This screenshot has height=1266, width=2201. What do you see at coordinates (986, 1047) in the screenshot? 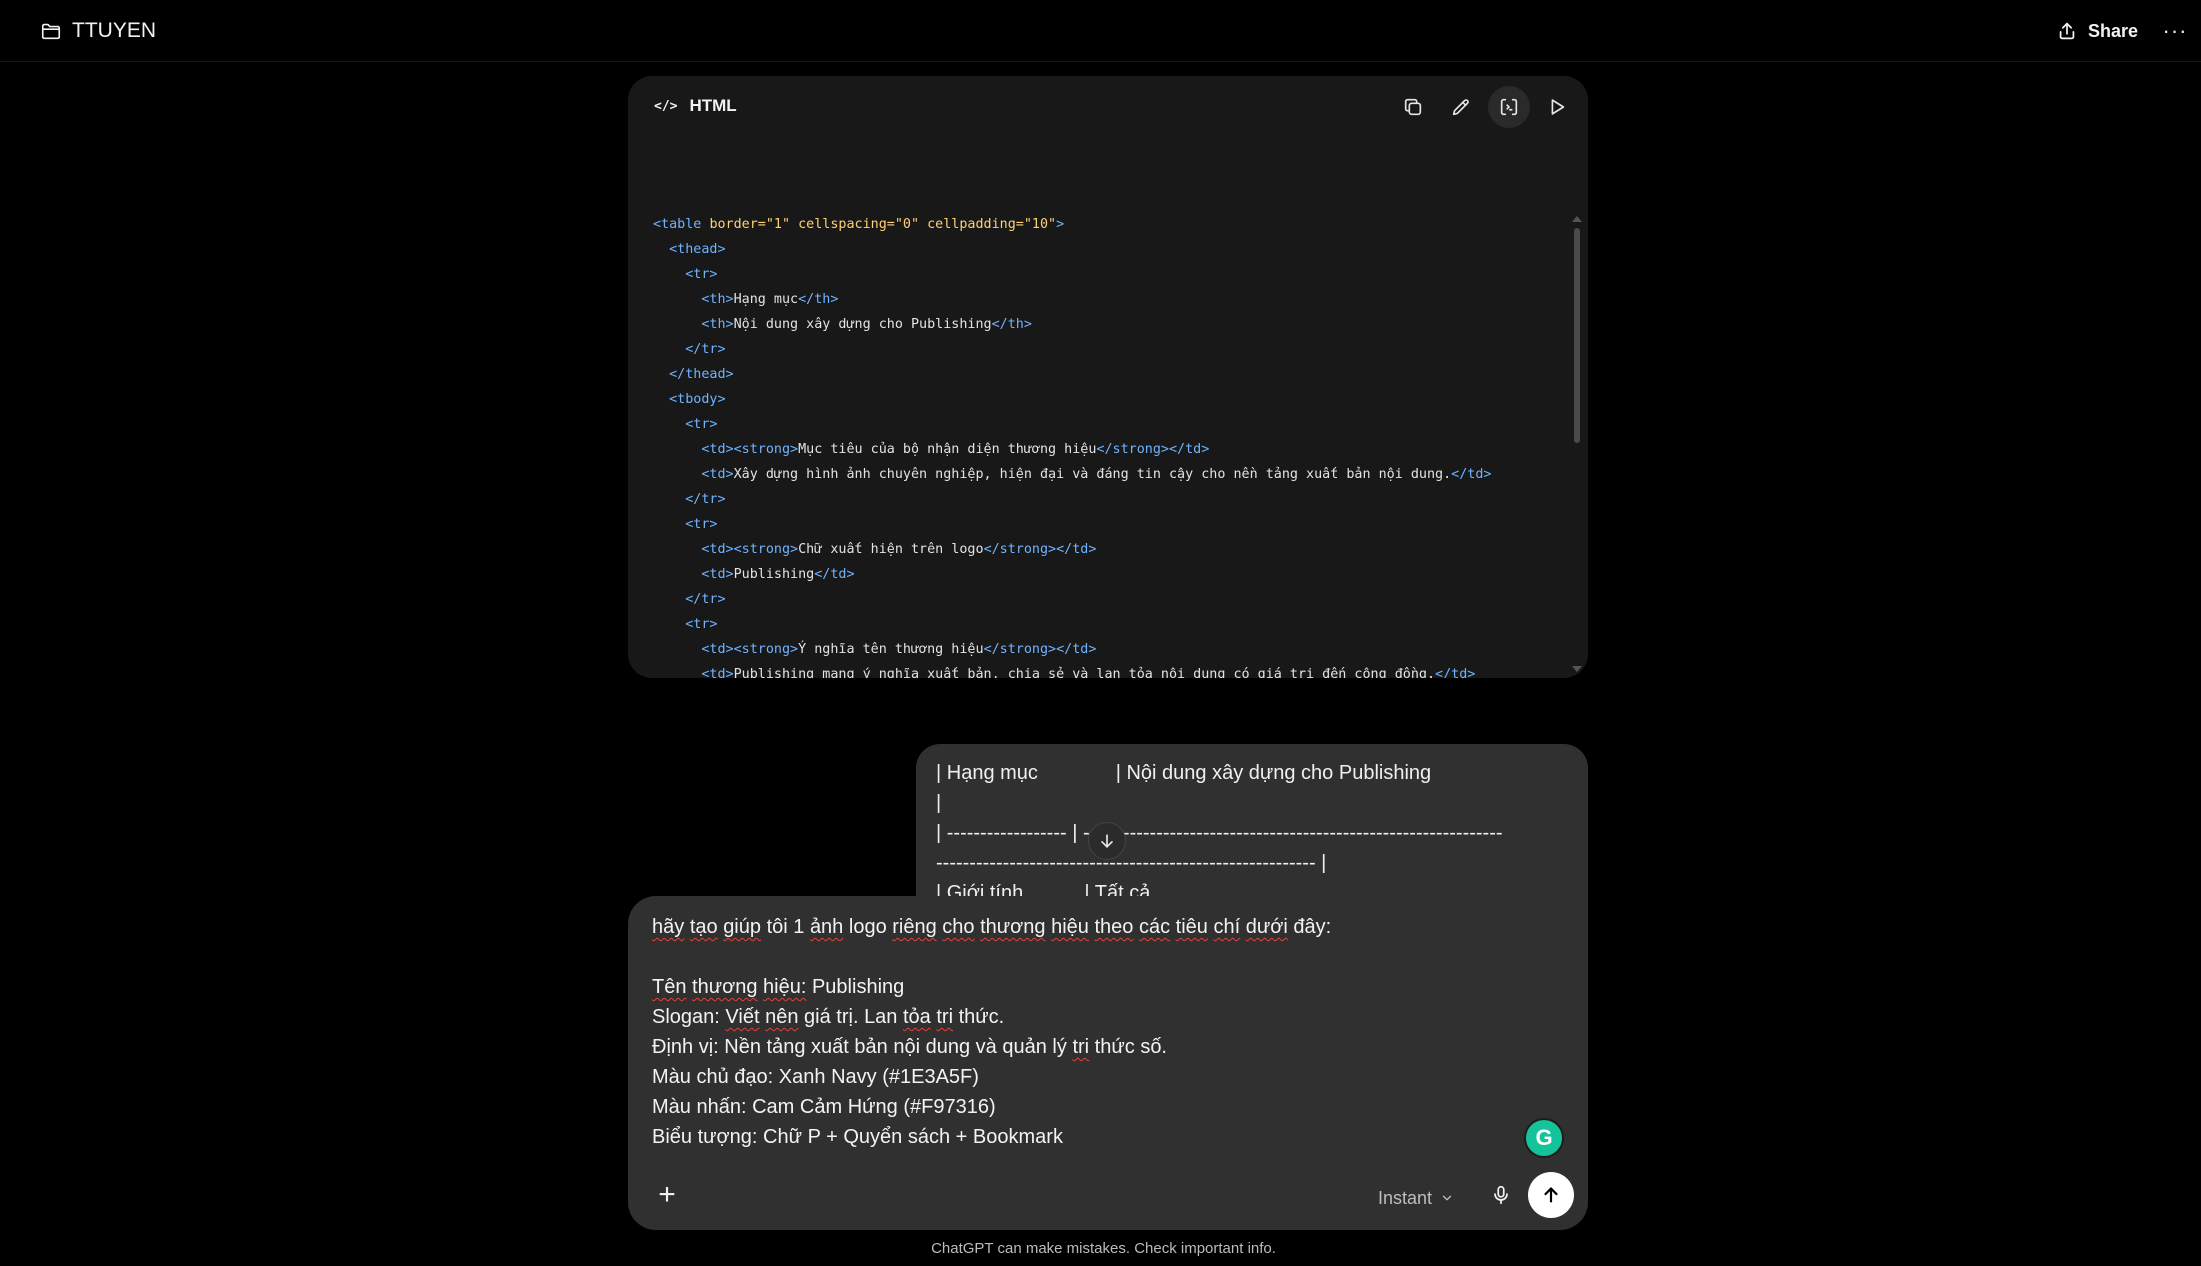
I see `prompt-word: và` at bounding box center [986, 1047].